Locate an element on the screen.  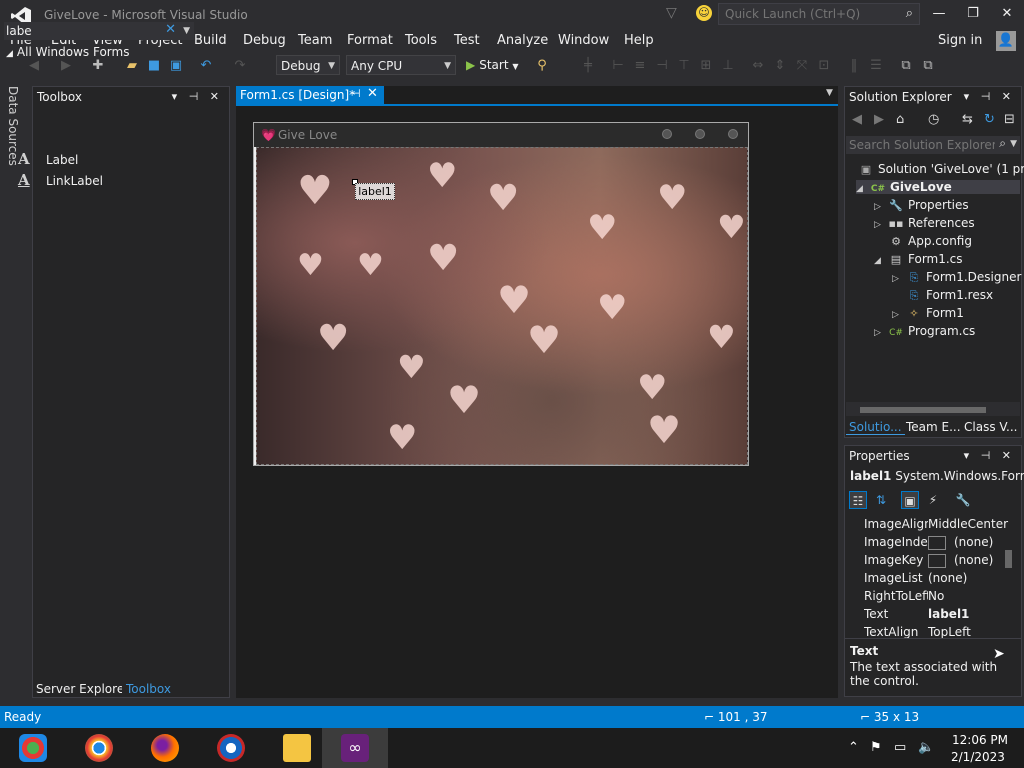
make-same-width-icon: ⇔ is located at coordinates (758, 66).